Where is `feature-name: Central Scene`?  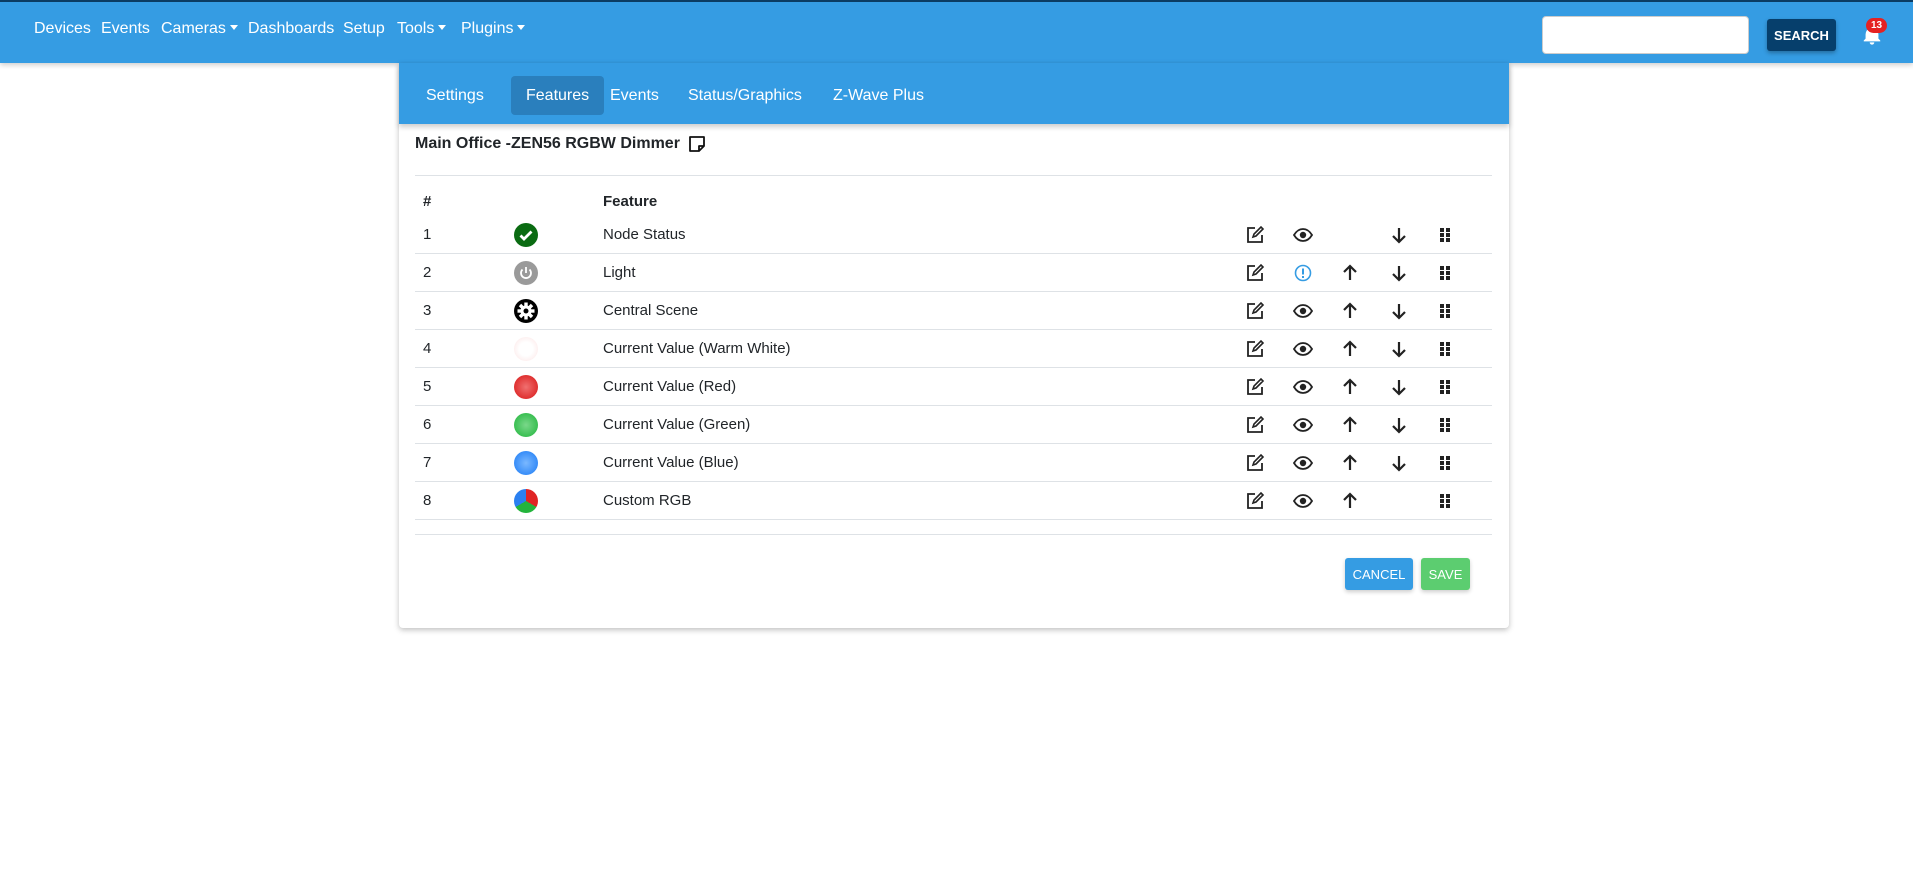 feature-name: Central Scene is located at coordinates (651, 310).